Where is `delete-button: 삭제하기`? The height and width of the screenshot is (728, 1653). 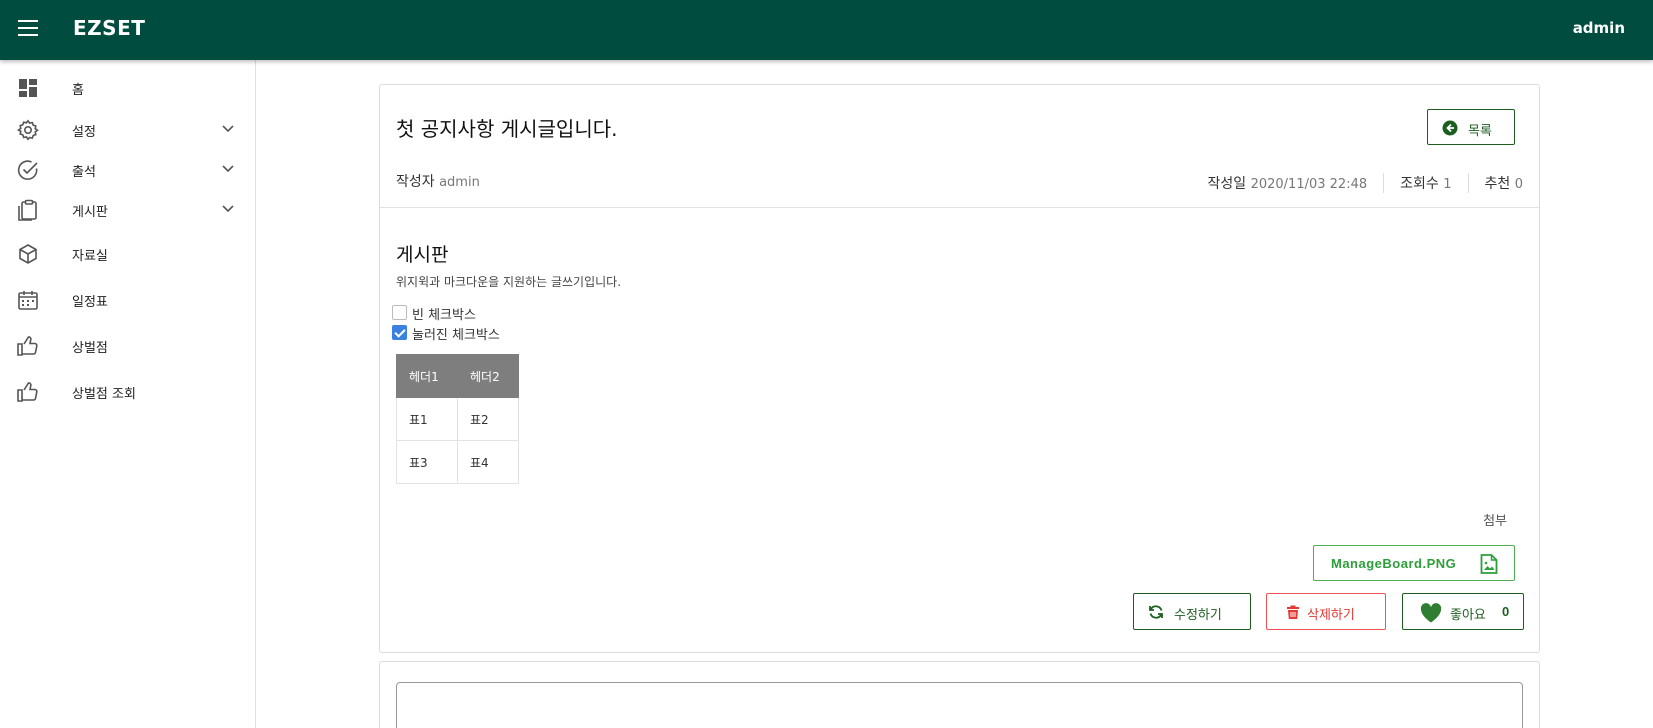 delete-button: 삭제하기 is located at coordinates (1326, 611).